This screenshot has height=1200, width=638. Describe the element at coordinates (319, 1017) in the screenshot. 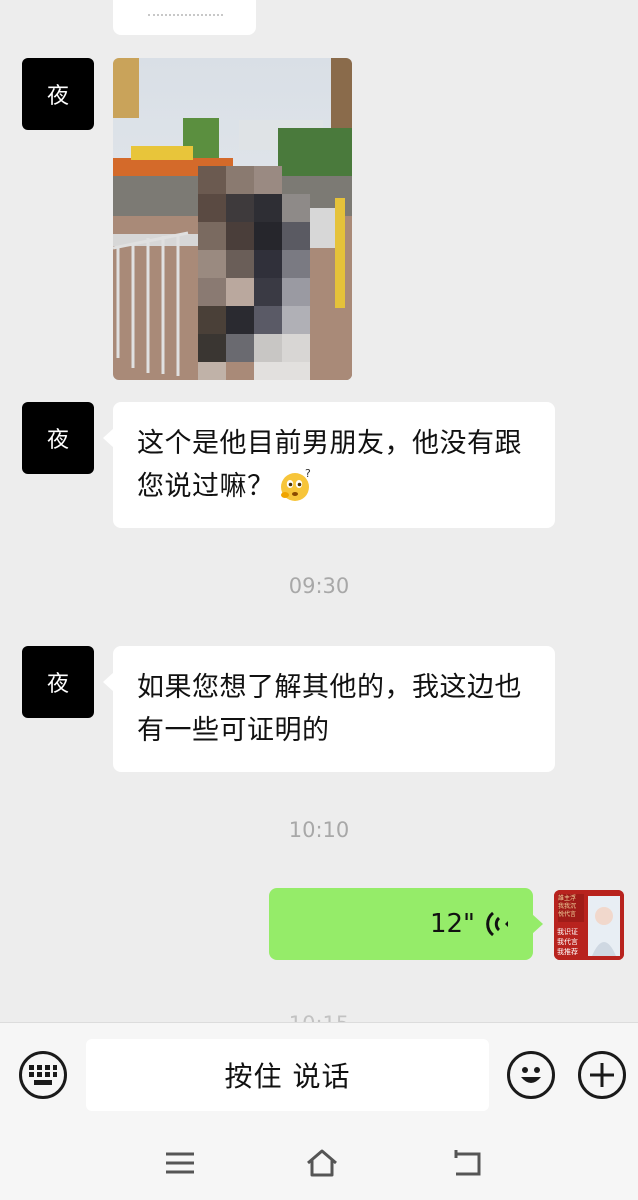

I see `timestamp-partial: 10:15` at that location.